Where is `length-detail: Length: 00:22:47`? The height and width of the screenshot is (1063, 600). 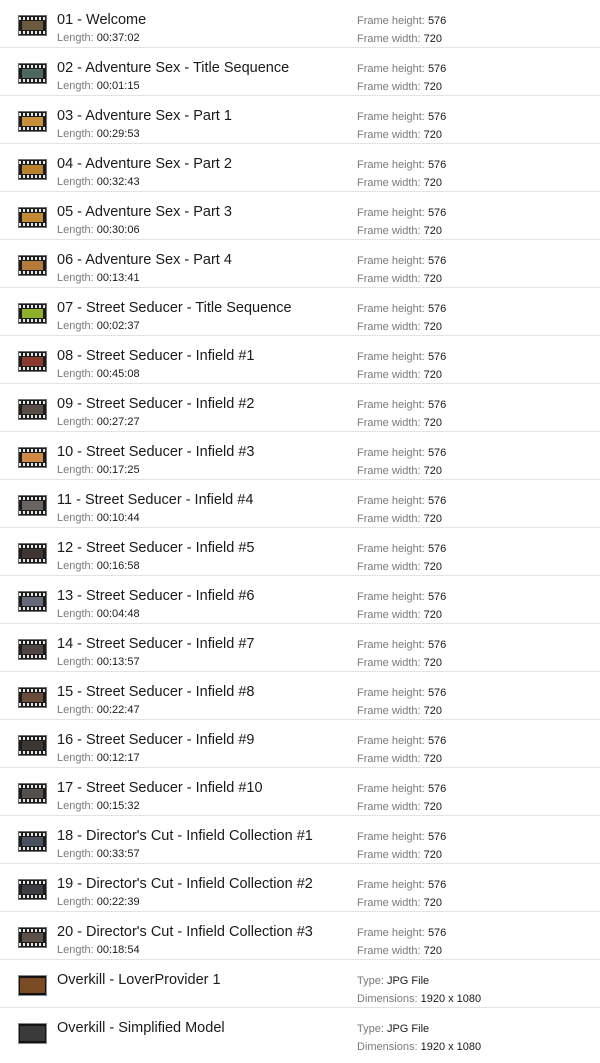
length-detail: Length: 00:22:47 is located at coordinates (98, 710).